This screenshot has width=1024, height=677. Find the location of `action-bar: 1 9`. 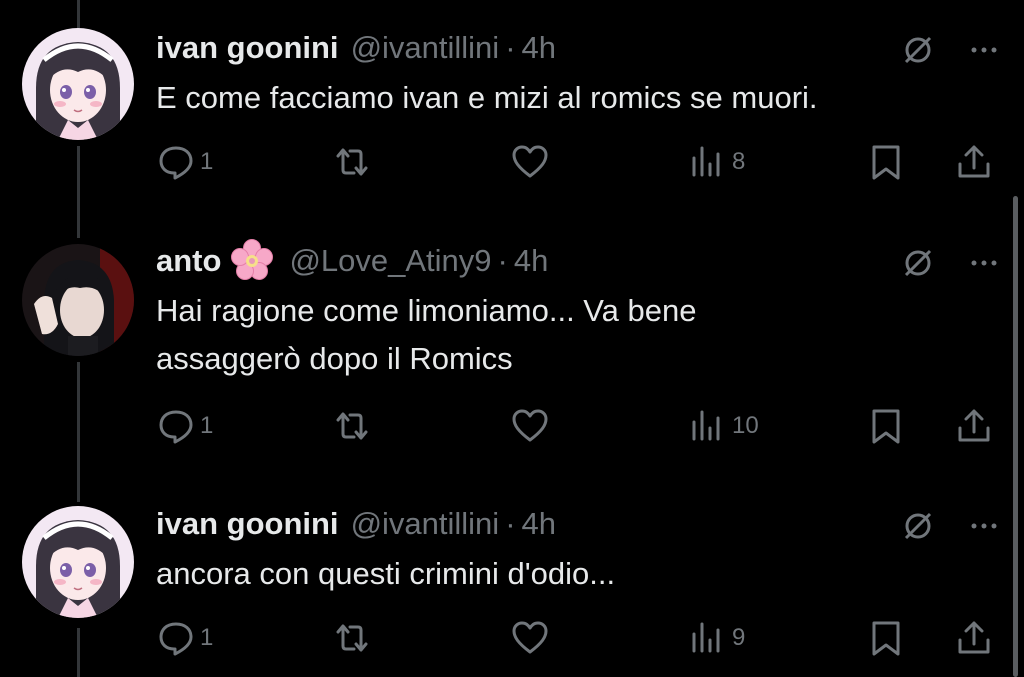

action-bar: 1 9 is located at coordinates (580, 640).